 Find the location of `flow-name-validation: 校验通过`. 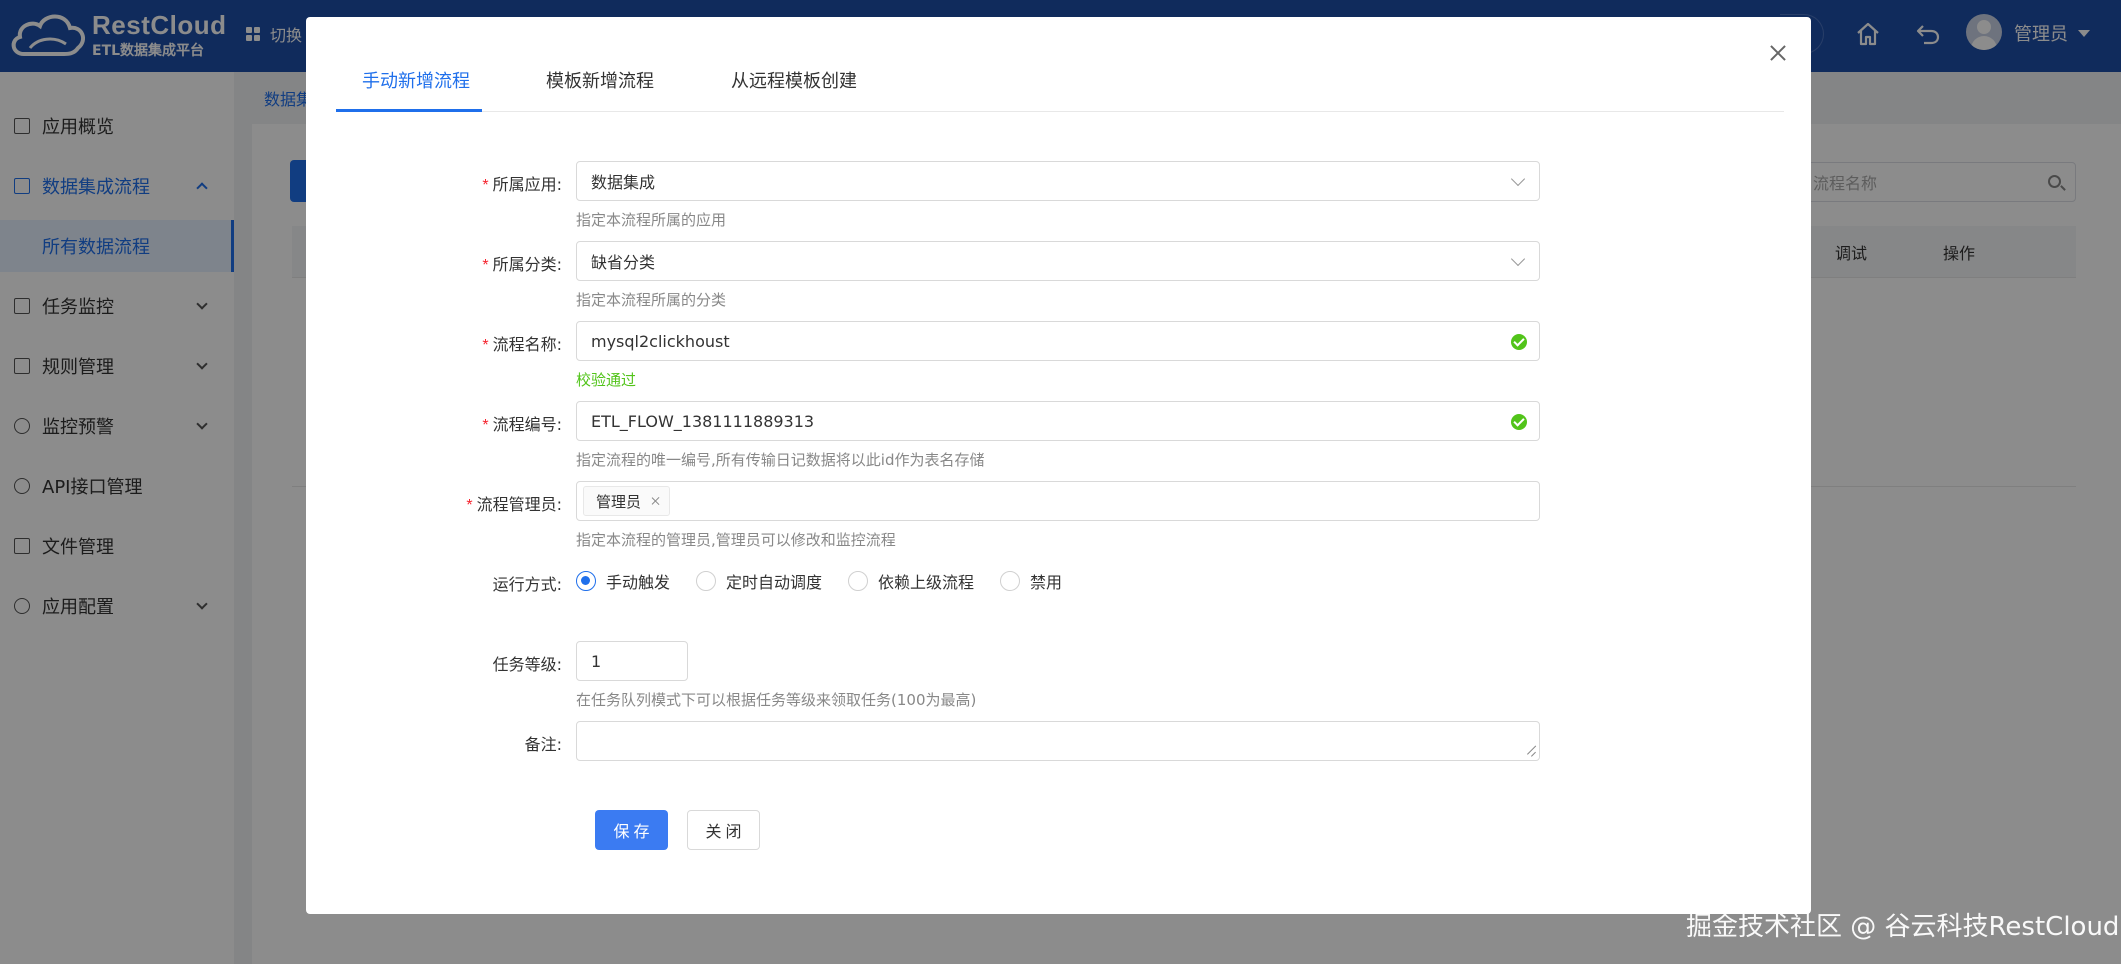

flow-name-validation: 校验通过 is located at coordinates (606, 380).